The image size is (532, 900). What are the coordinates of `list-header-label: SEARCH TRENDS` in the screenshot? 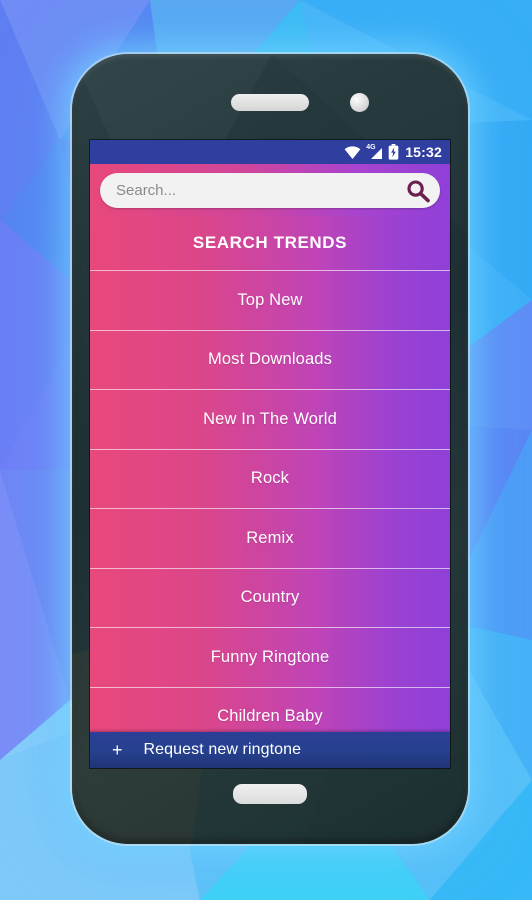 It's located at (270, 242).